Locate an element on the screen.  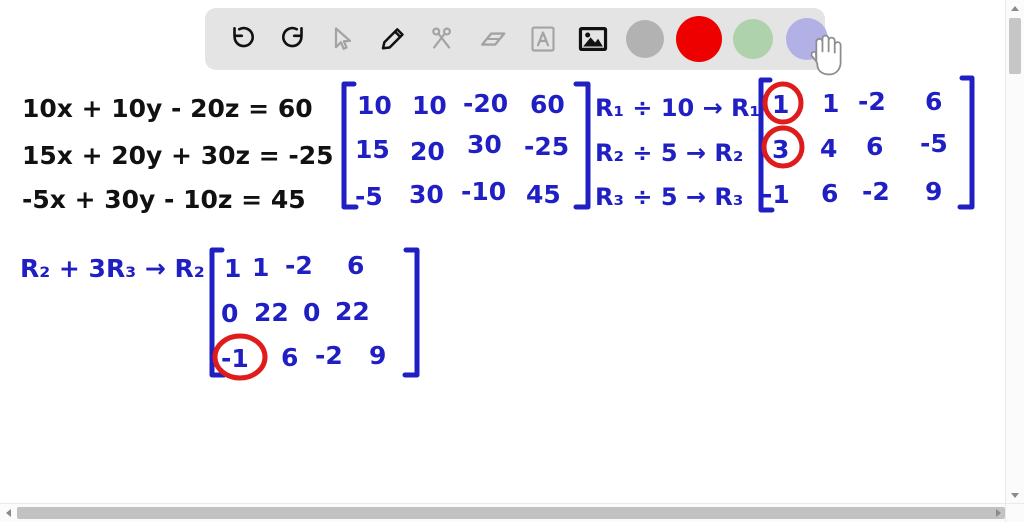
row-op-2-line-1: R₂ + 3R₃ → R₂ is located at coordinates (112, 268).